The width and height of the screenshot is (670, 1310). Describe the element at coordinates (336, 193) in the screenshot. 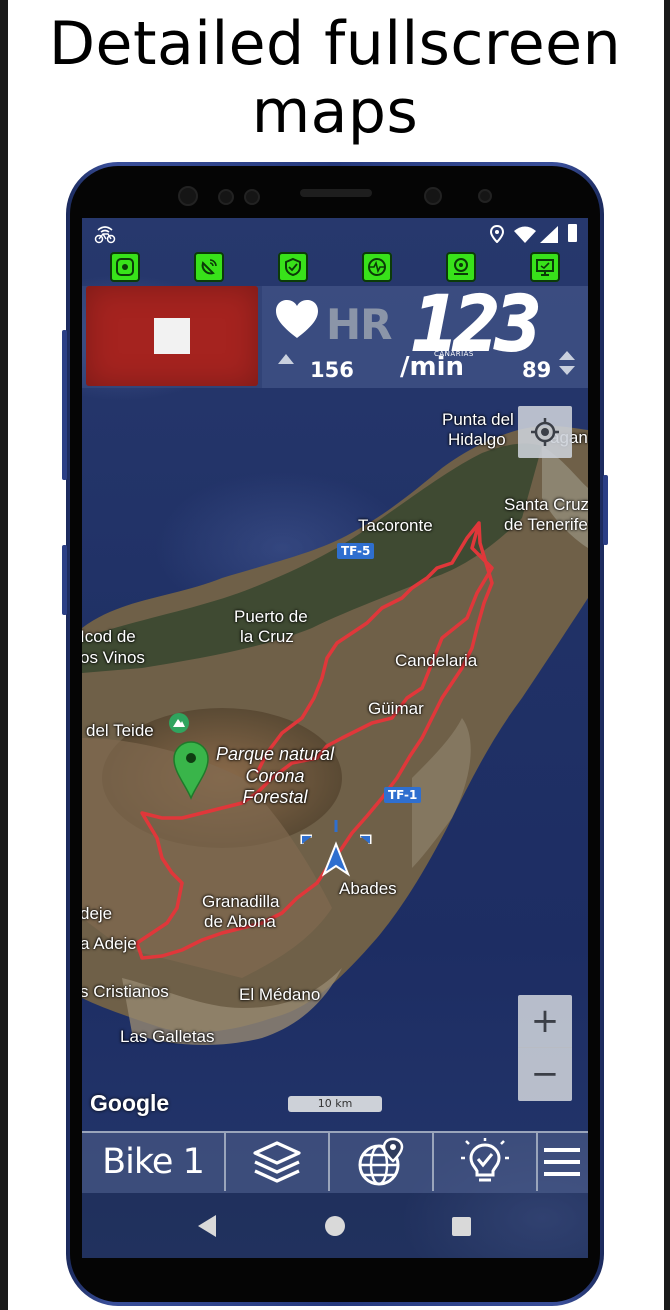

I see `earpiece-speaker` at that location.